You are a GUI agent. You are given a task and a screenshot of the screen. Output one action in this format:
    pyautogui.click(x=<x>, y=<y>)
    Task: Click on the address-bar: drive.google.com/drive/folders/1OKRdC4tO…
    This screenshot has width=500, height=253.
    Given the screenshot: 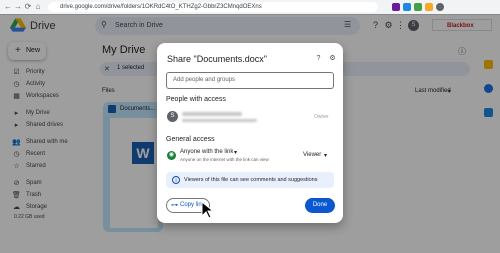 What is the action you would take?
    pyautogui.click(x=213, y=7)
    